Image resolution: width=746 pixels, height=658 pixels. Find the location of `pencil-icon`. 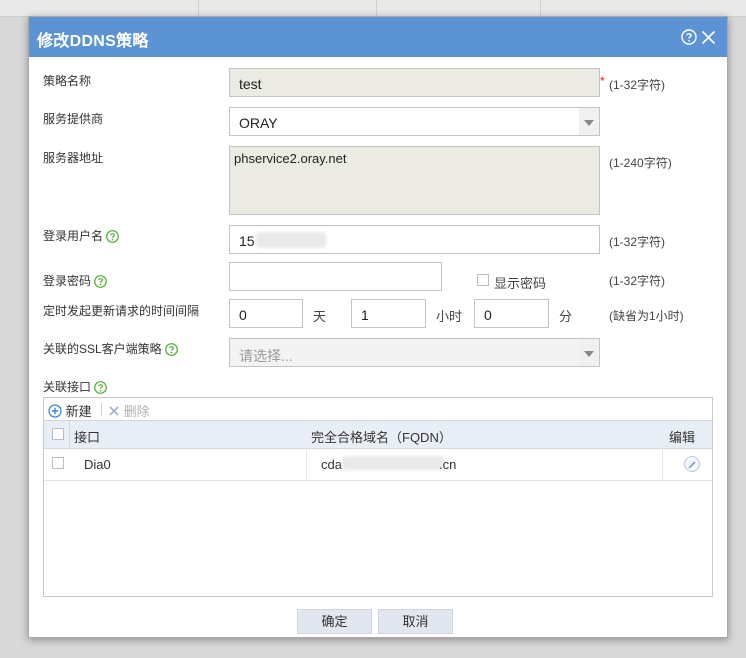

pencil-icon is located at coordinates (692, 465).